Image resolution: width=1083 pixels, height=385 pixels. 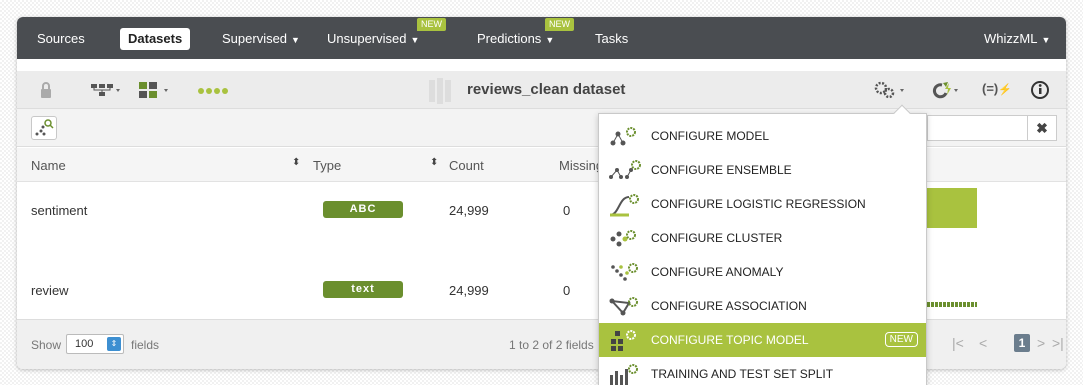 What do you see at coordinates (623, 238) in the screenshot?
I see `cluster-icon` at bounding box center [623, 238].